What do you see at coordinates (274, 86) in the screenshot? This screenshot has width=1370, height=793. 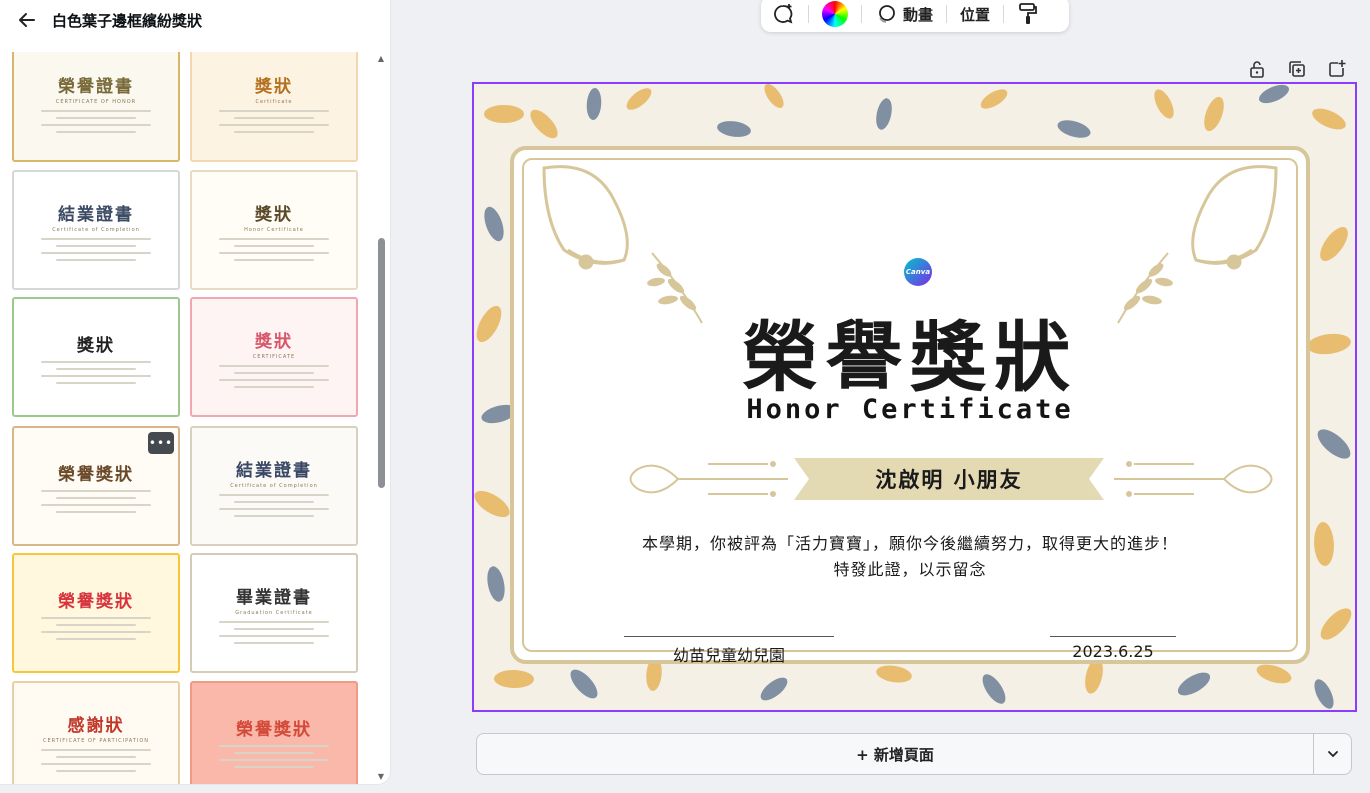 I see `template-title: 獎狀` at bounding box center [274, 86].